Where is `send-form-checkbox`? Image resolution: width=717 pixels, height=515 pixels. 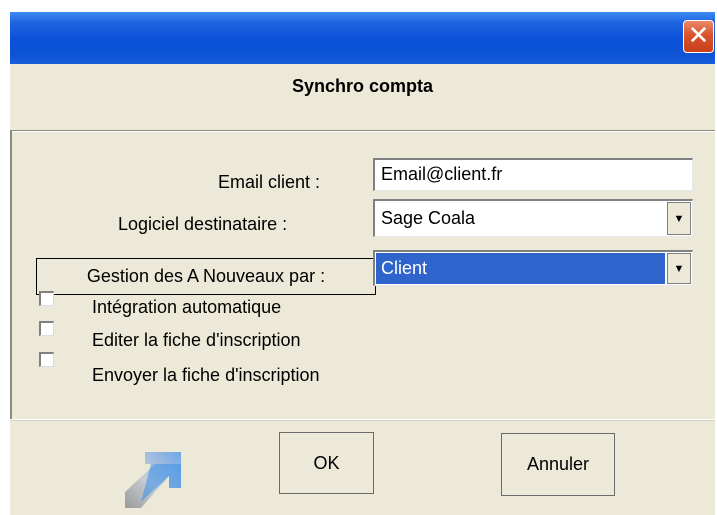 send-form-checkbox is located at coordinates (46, 359).